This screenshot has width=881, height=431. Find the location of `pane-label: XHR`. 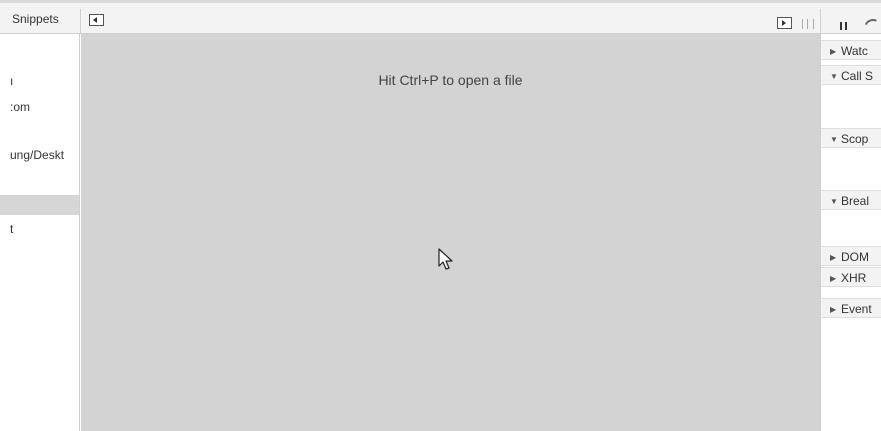

pane-label: XHR is located at coordinates (854, 278).